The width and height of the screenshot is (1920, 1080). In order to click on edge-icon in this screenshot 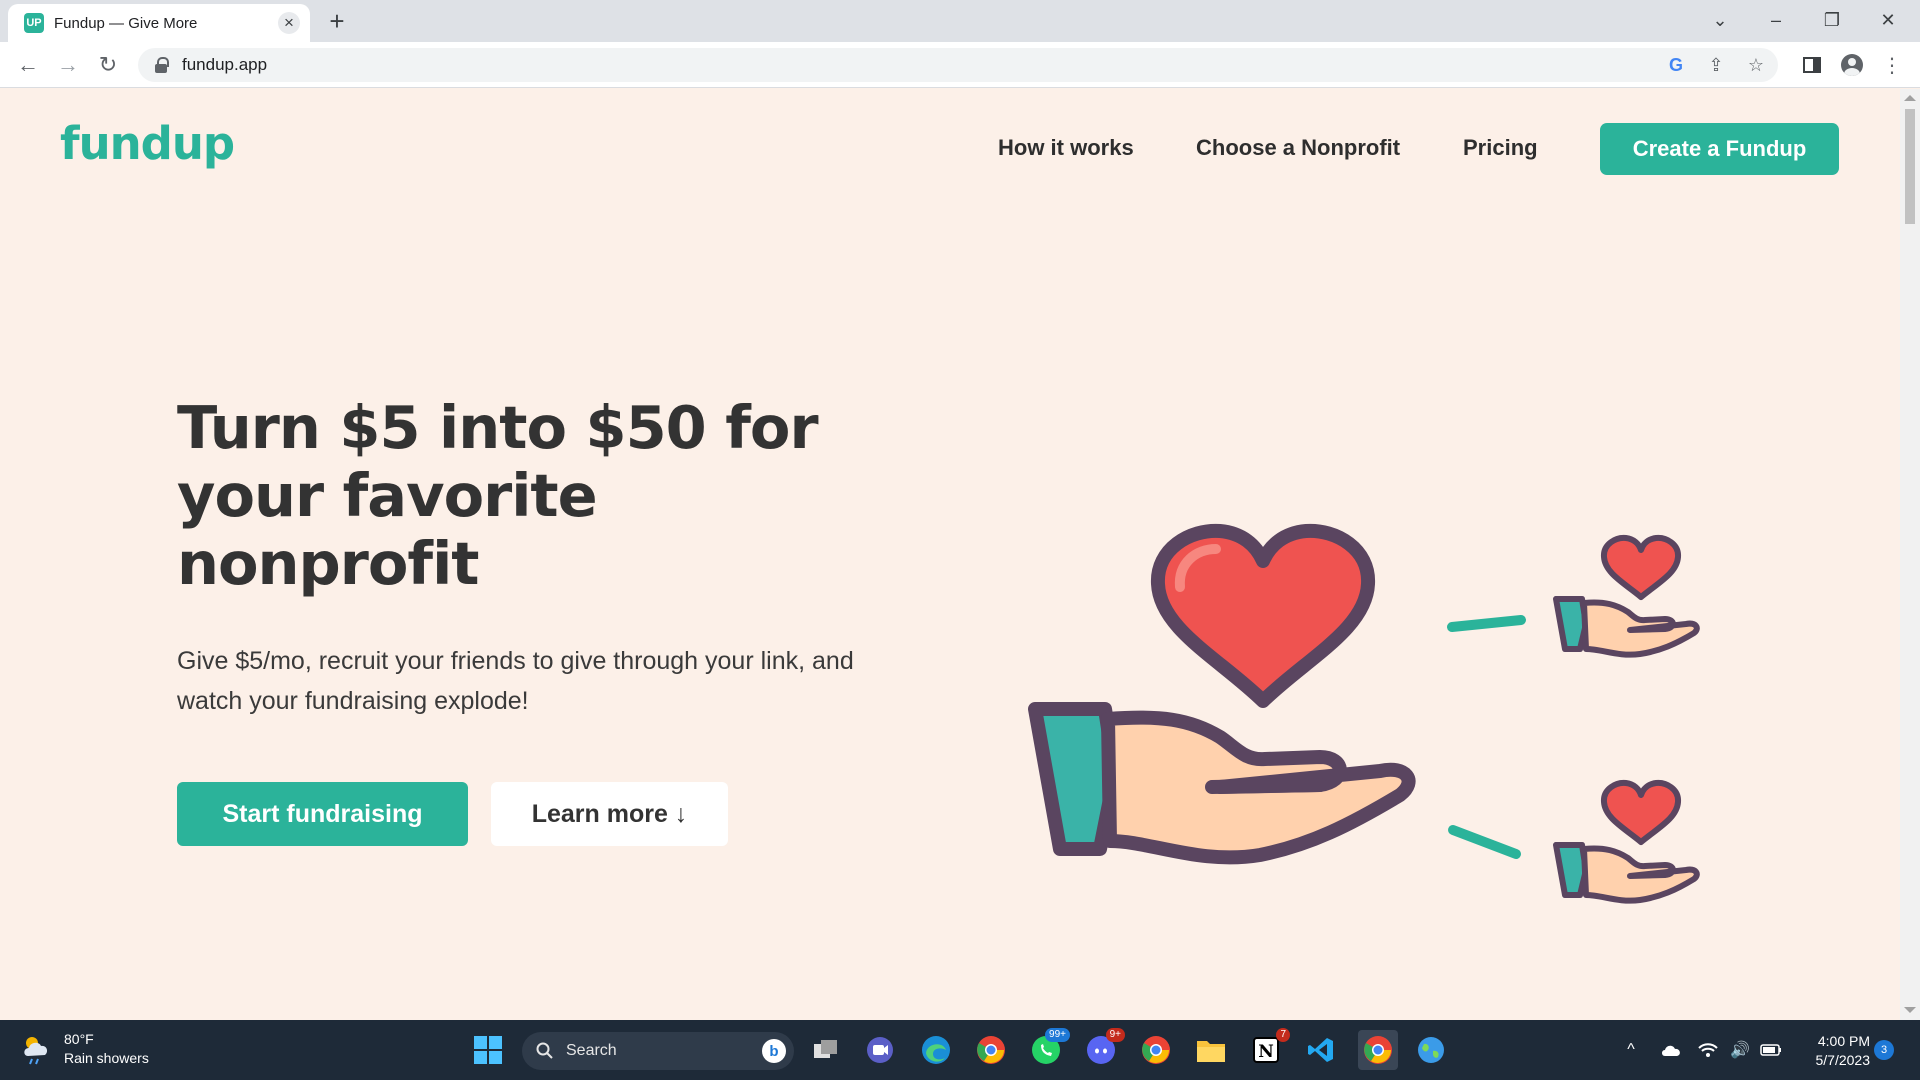, I will do `click(936, 1050)`.